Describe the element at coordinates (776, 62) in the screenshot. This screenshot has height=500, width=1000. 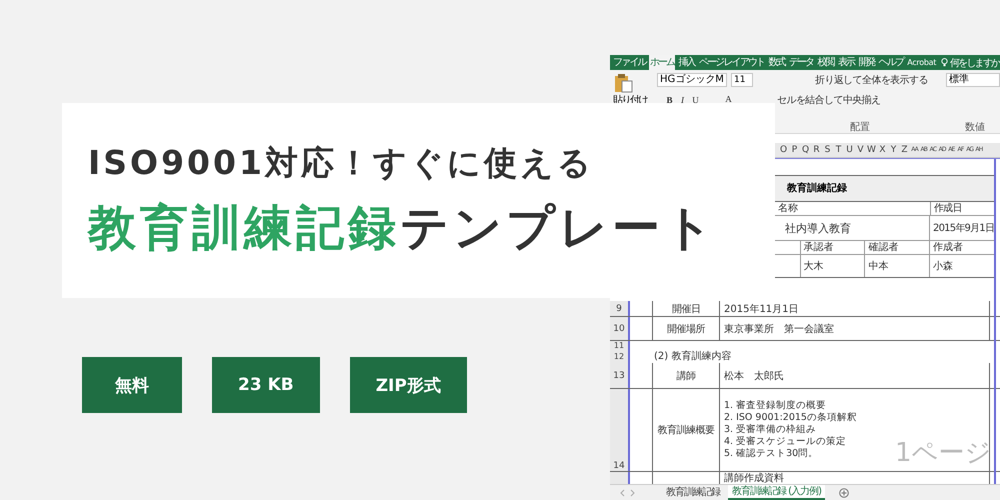
I see `ribbon-tab: 数式` at that location.